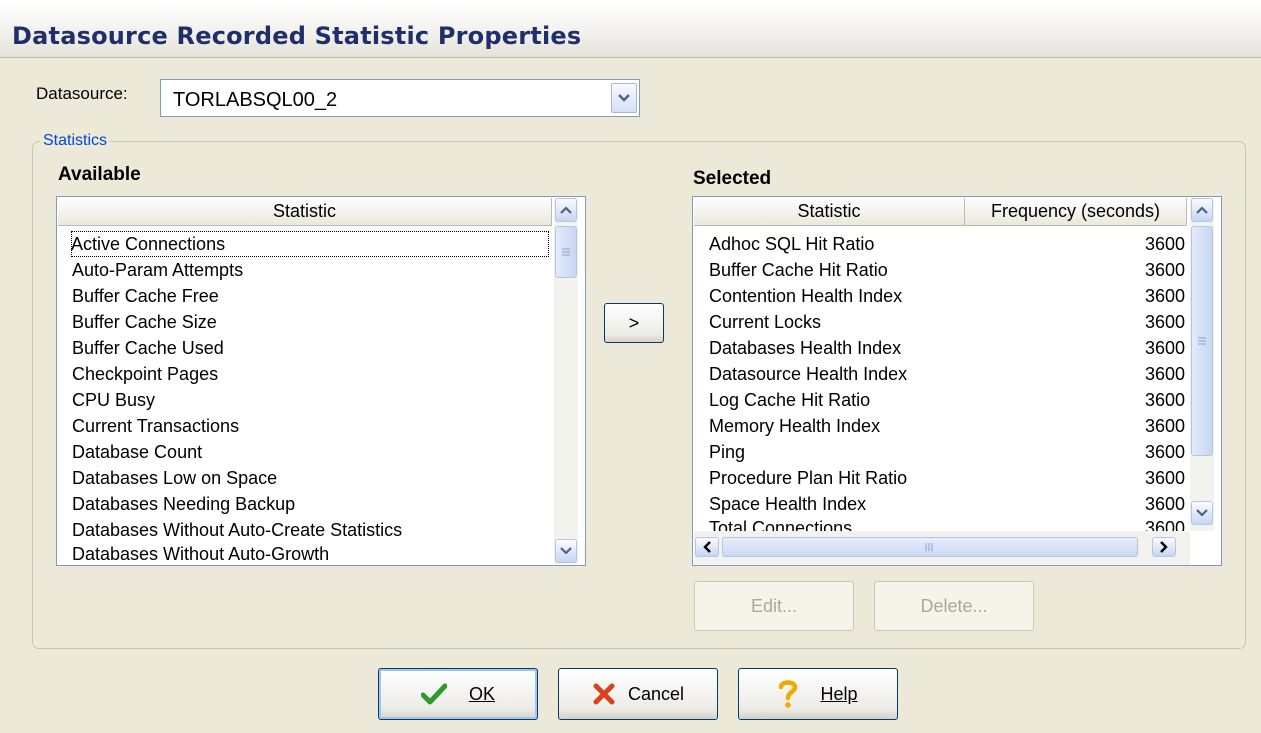 This screenshot has width=1261, height=733. What do you see at coordinates (99, 174) in the screenshot?
I see `available-heading: Available` at bounding box center [99, 174].